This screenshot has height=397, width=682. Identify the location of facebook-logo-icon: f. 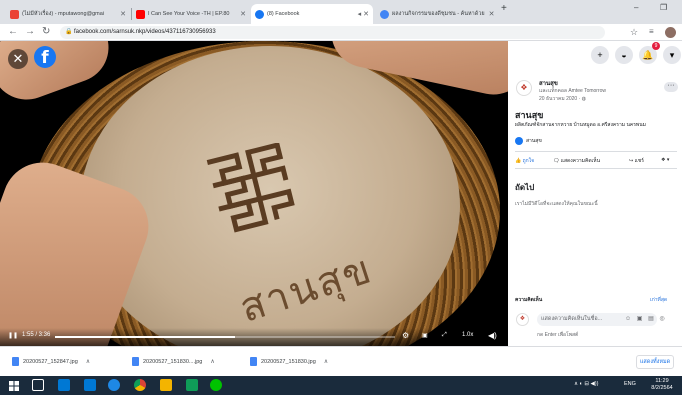
(45, 57).